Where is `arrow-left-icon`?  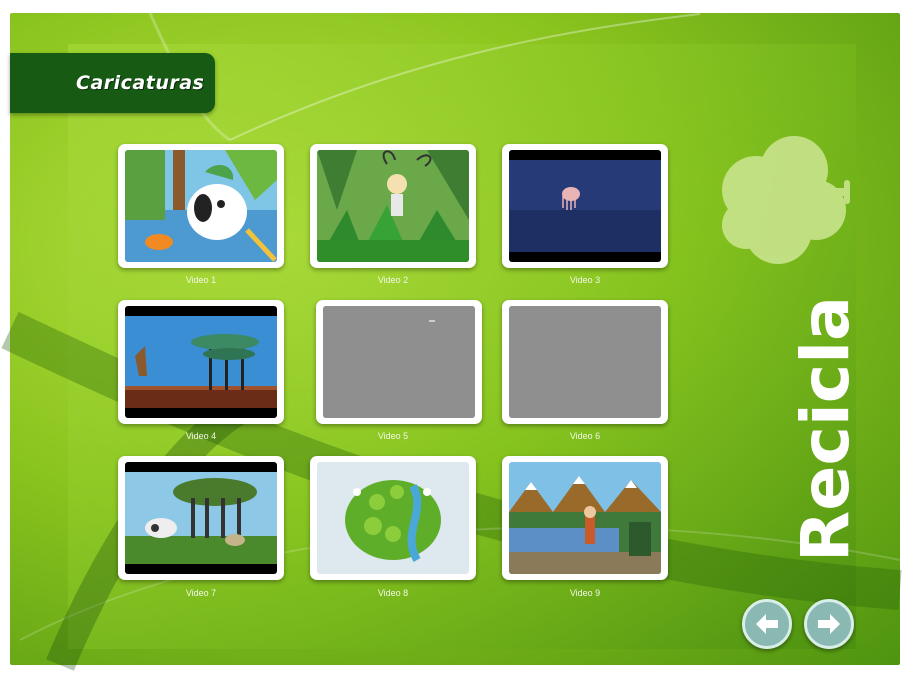
arrow-left-icon is located at coordinates (767, 624).